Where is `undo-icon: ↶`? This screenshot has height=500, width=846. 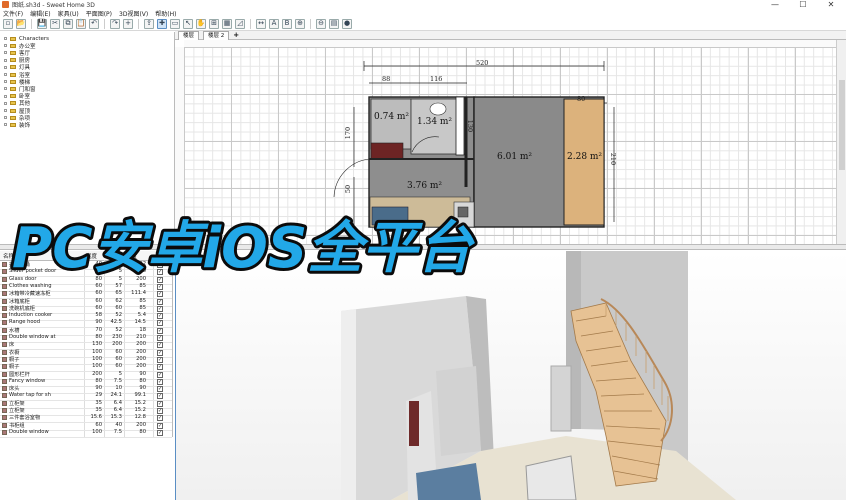
undo-icon: ↶ is located at coordinates (94, 23).